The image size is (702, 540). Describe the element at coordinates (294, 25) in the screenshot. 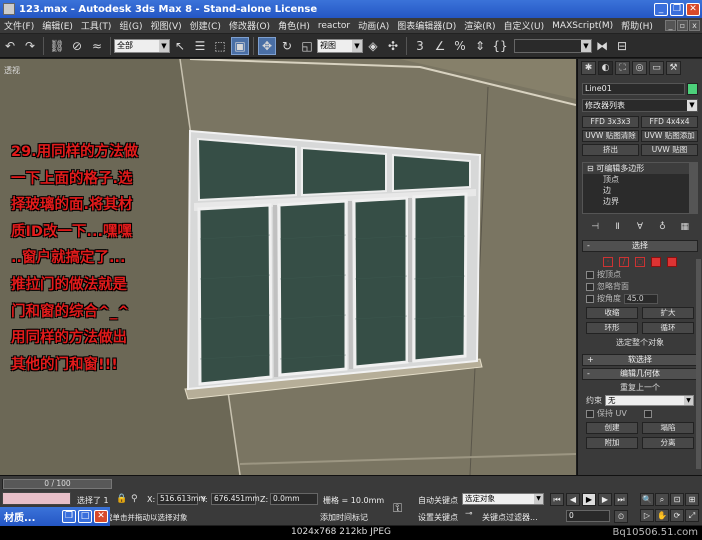

I see `menu-character: 角色(H)` at that location.